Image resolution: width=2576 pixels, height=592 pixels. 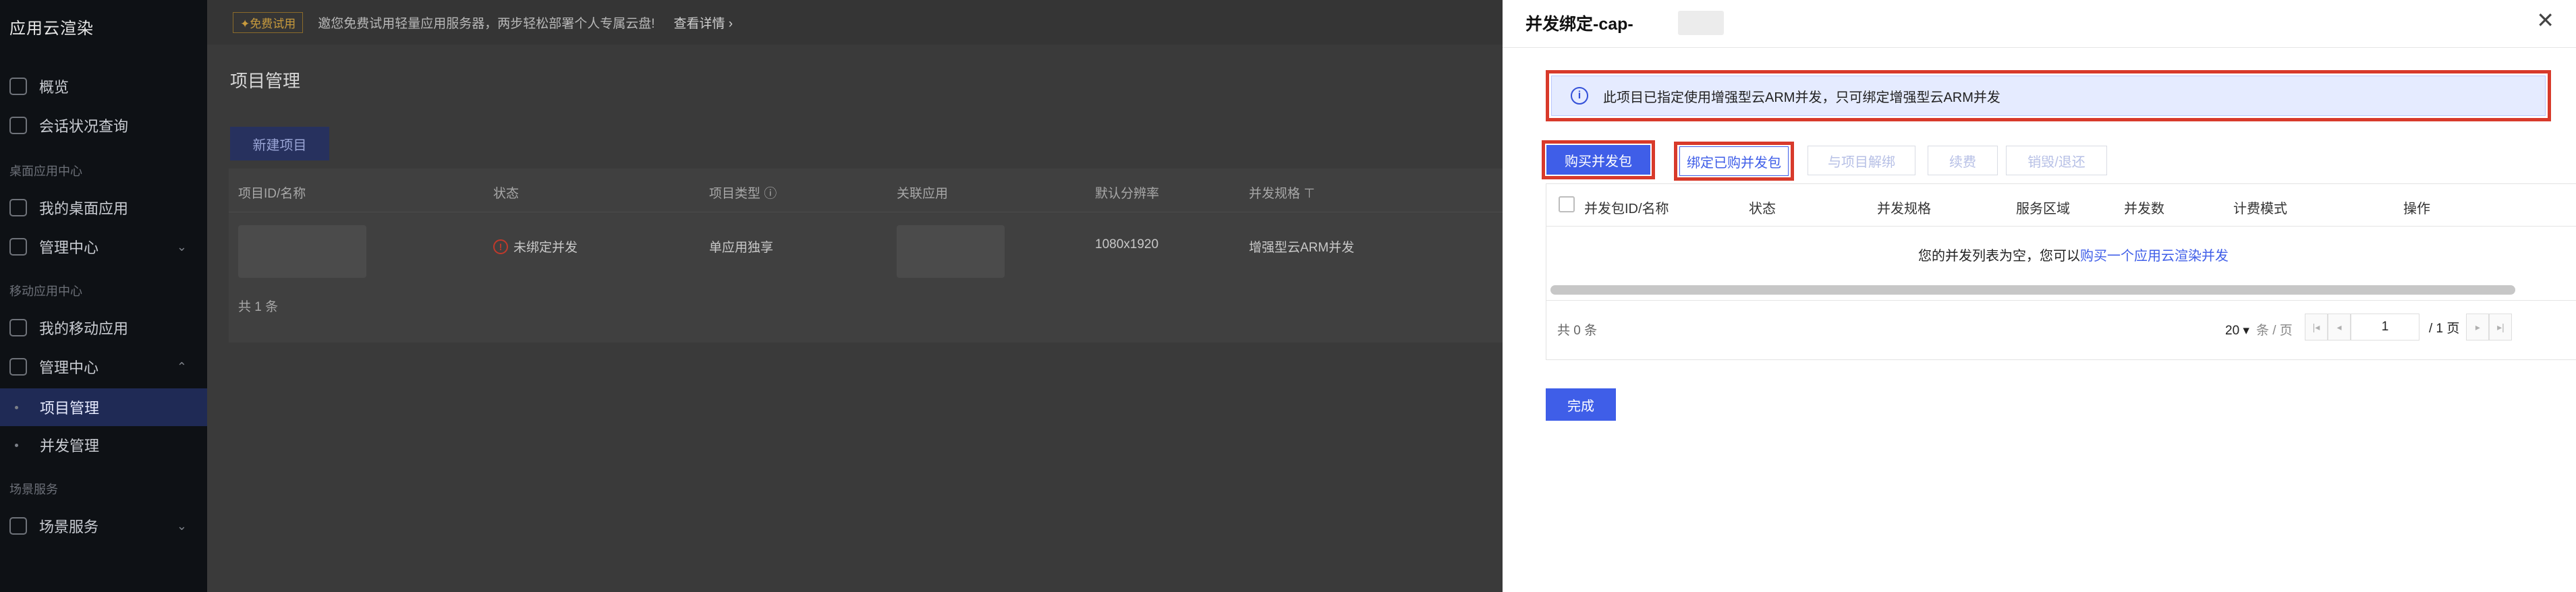 I want to click on sidebar-item-mobile-apps: 我的移动应用, so click(x=103, y=328).